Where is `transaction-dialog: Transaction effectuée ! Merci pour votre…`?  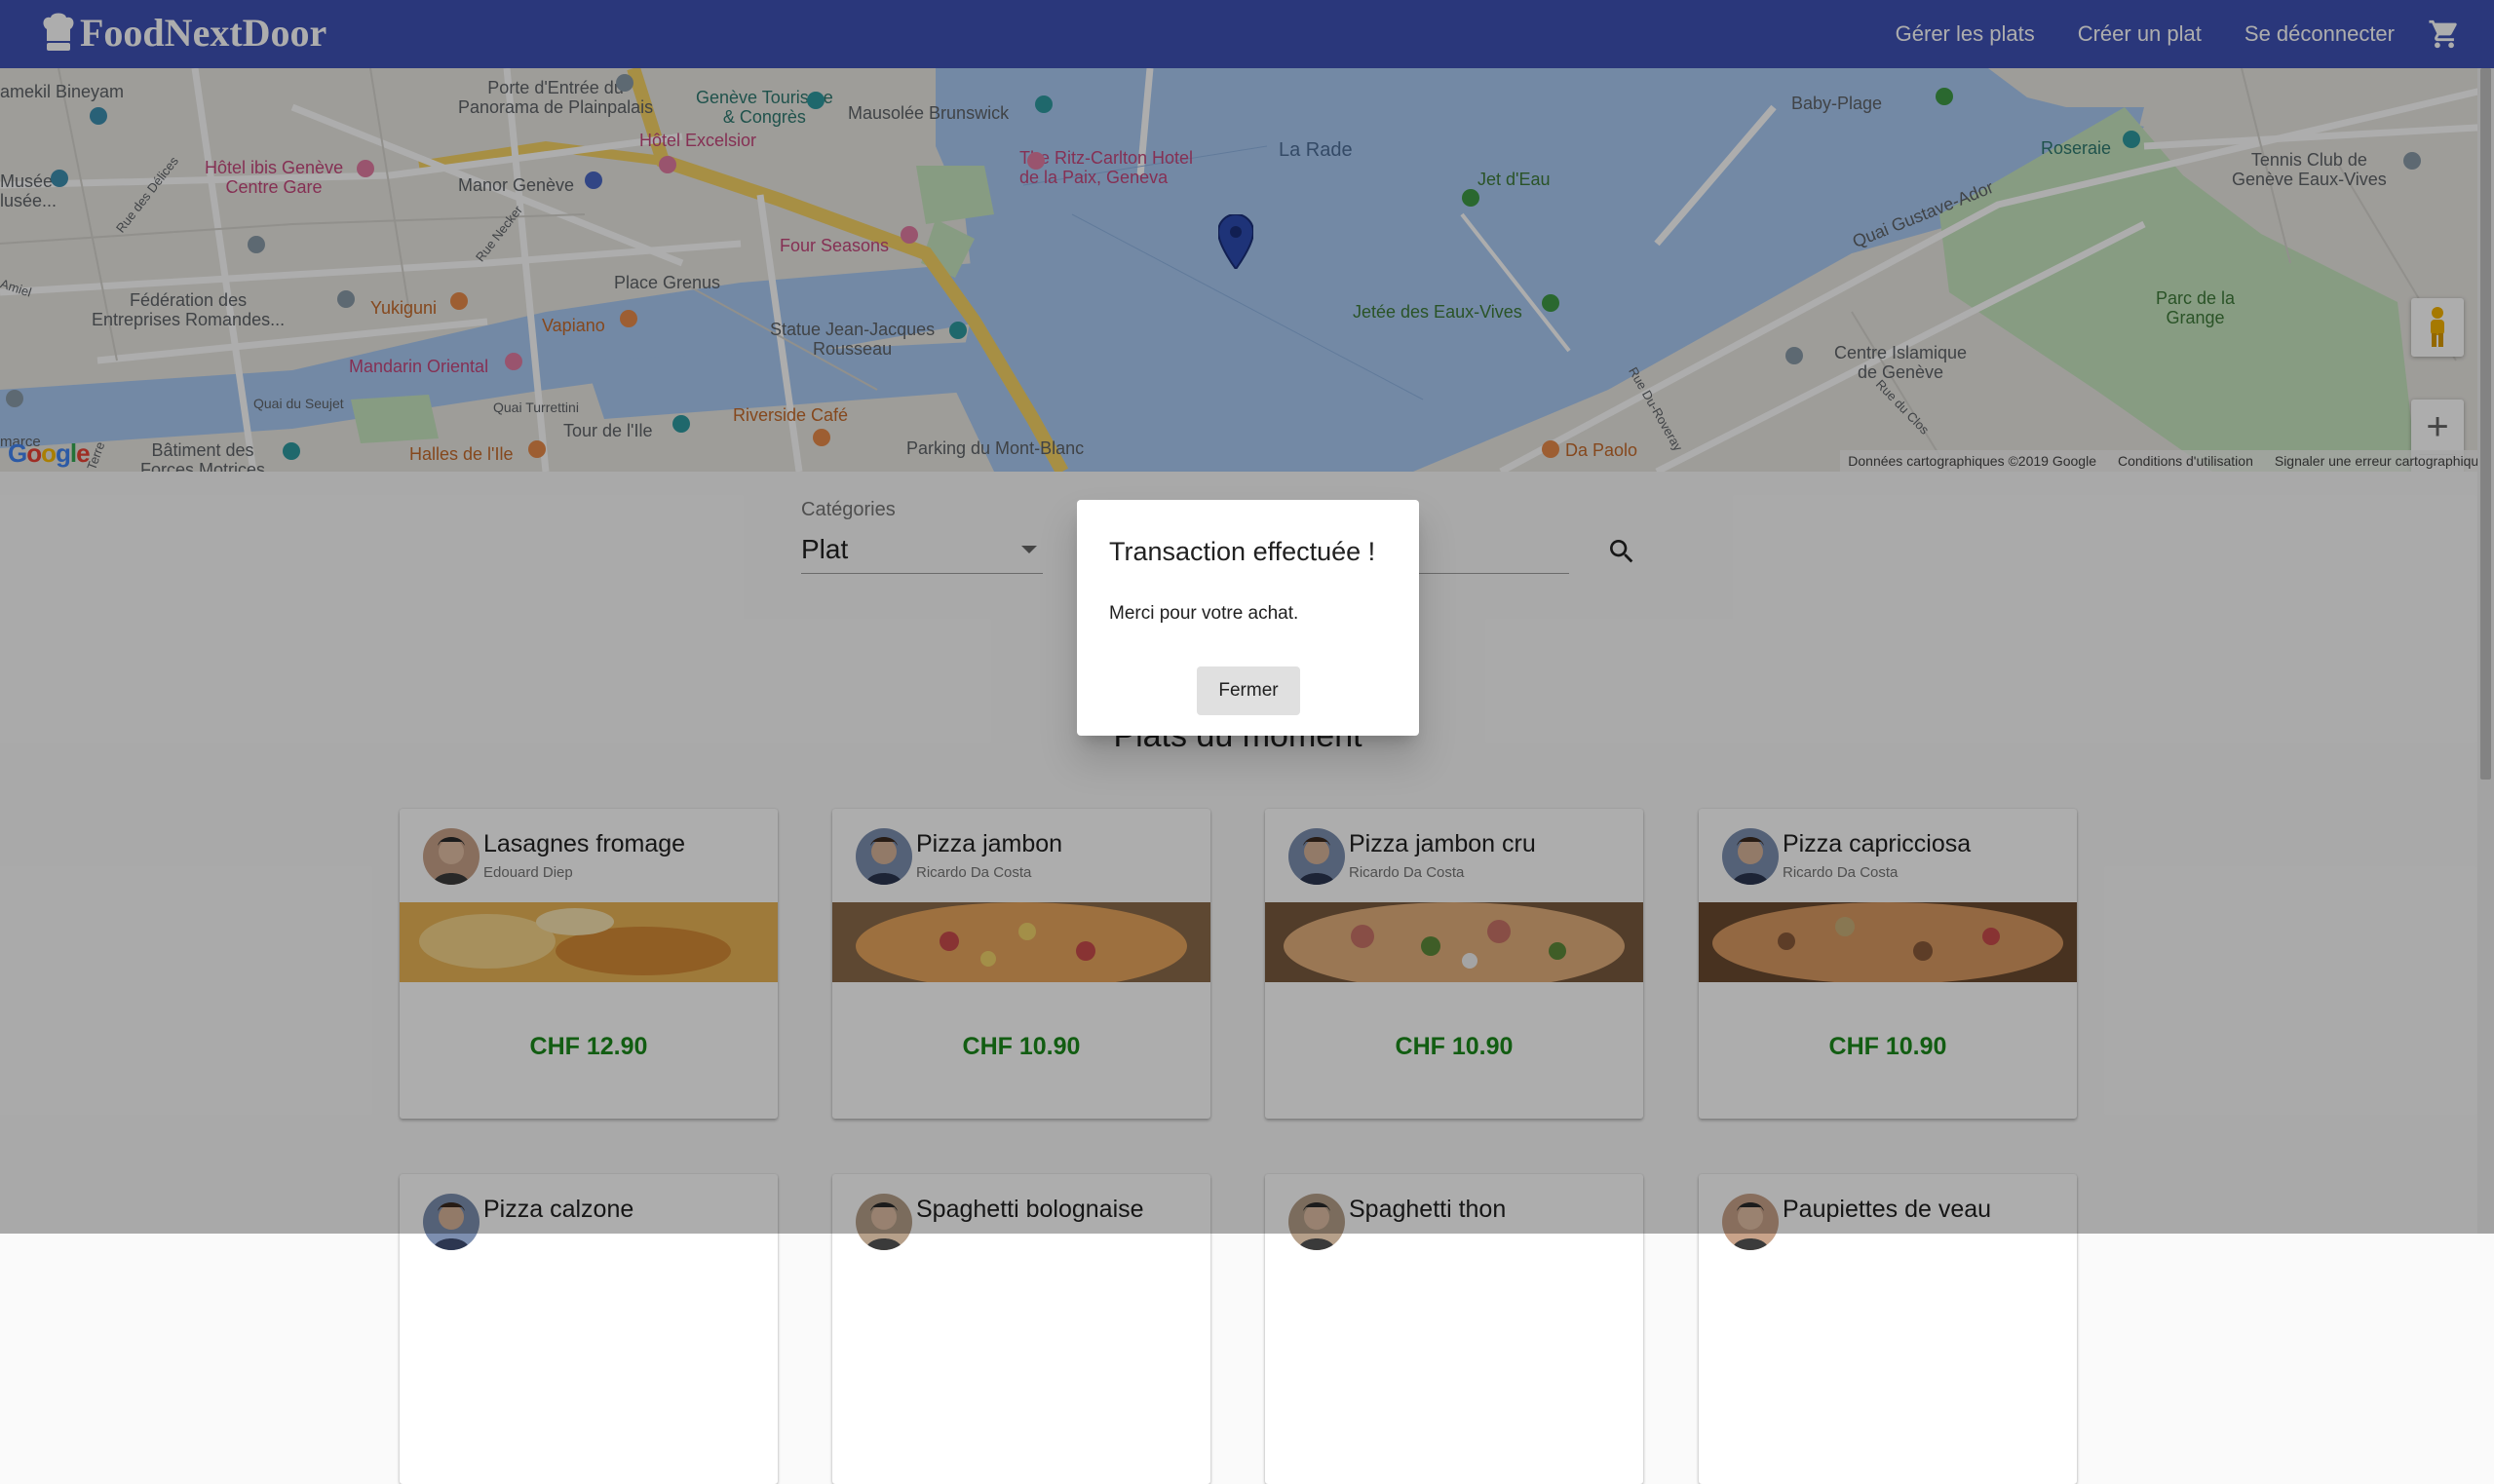 transaction-dialog: Transaction effectuée ! Merci pour votre… is located at coordinates (1248, 618).